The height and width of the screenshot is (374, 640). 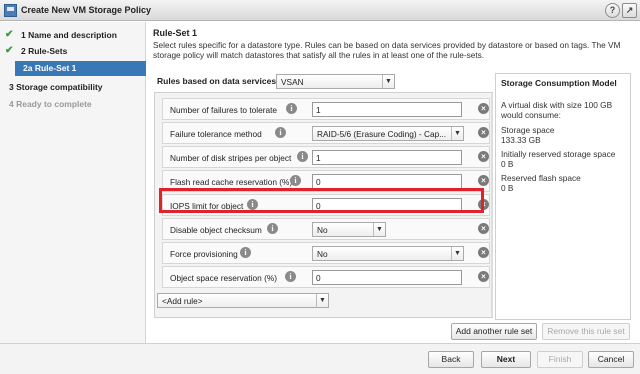 I want to click on nav-step-name-description: ✔ 1 Name and description, so click(x=73, y=35).